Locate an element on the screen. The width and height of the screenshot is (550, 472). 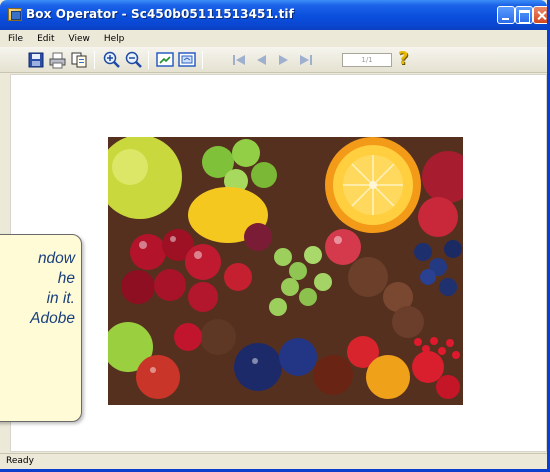
menu-edit: Edit is located at coordinates (45, 39).